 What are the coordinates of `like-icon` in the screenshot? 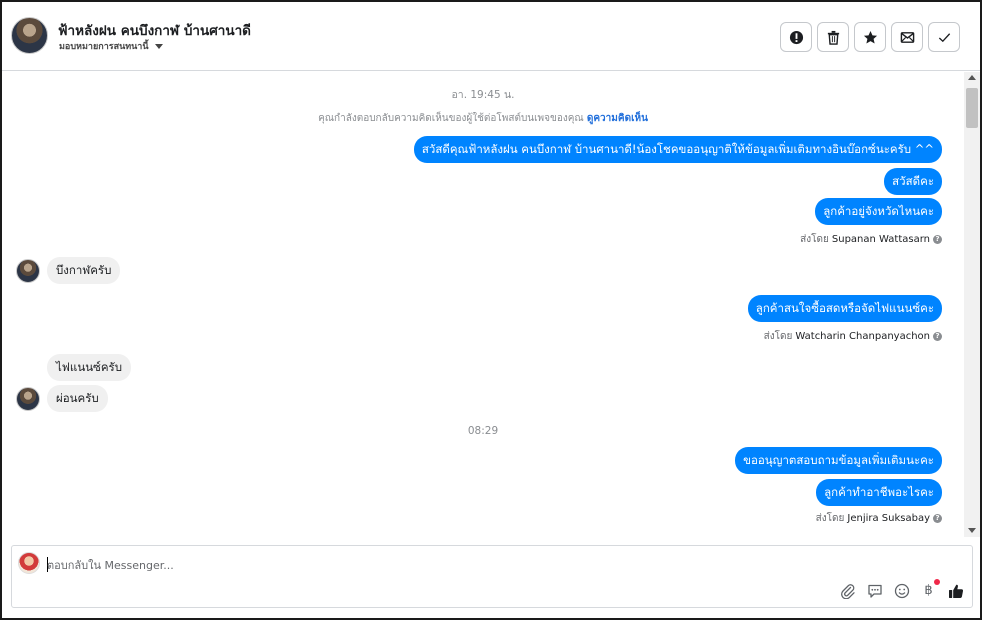 It's located at (955, 591).